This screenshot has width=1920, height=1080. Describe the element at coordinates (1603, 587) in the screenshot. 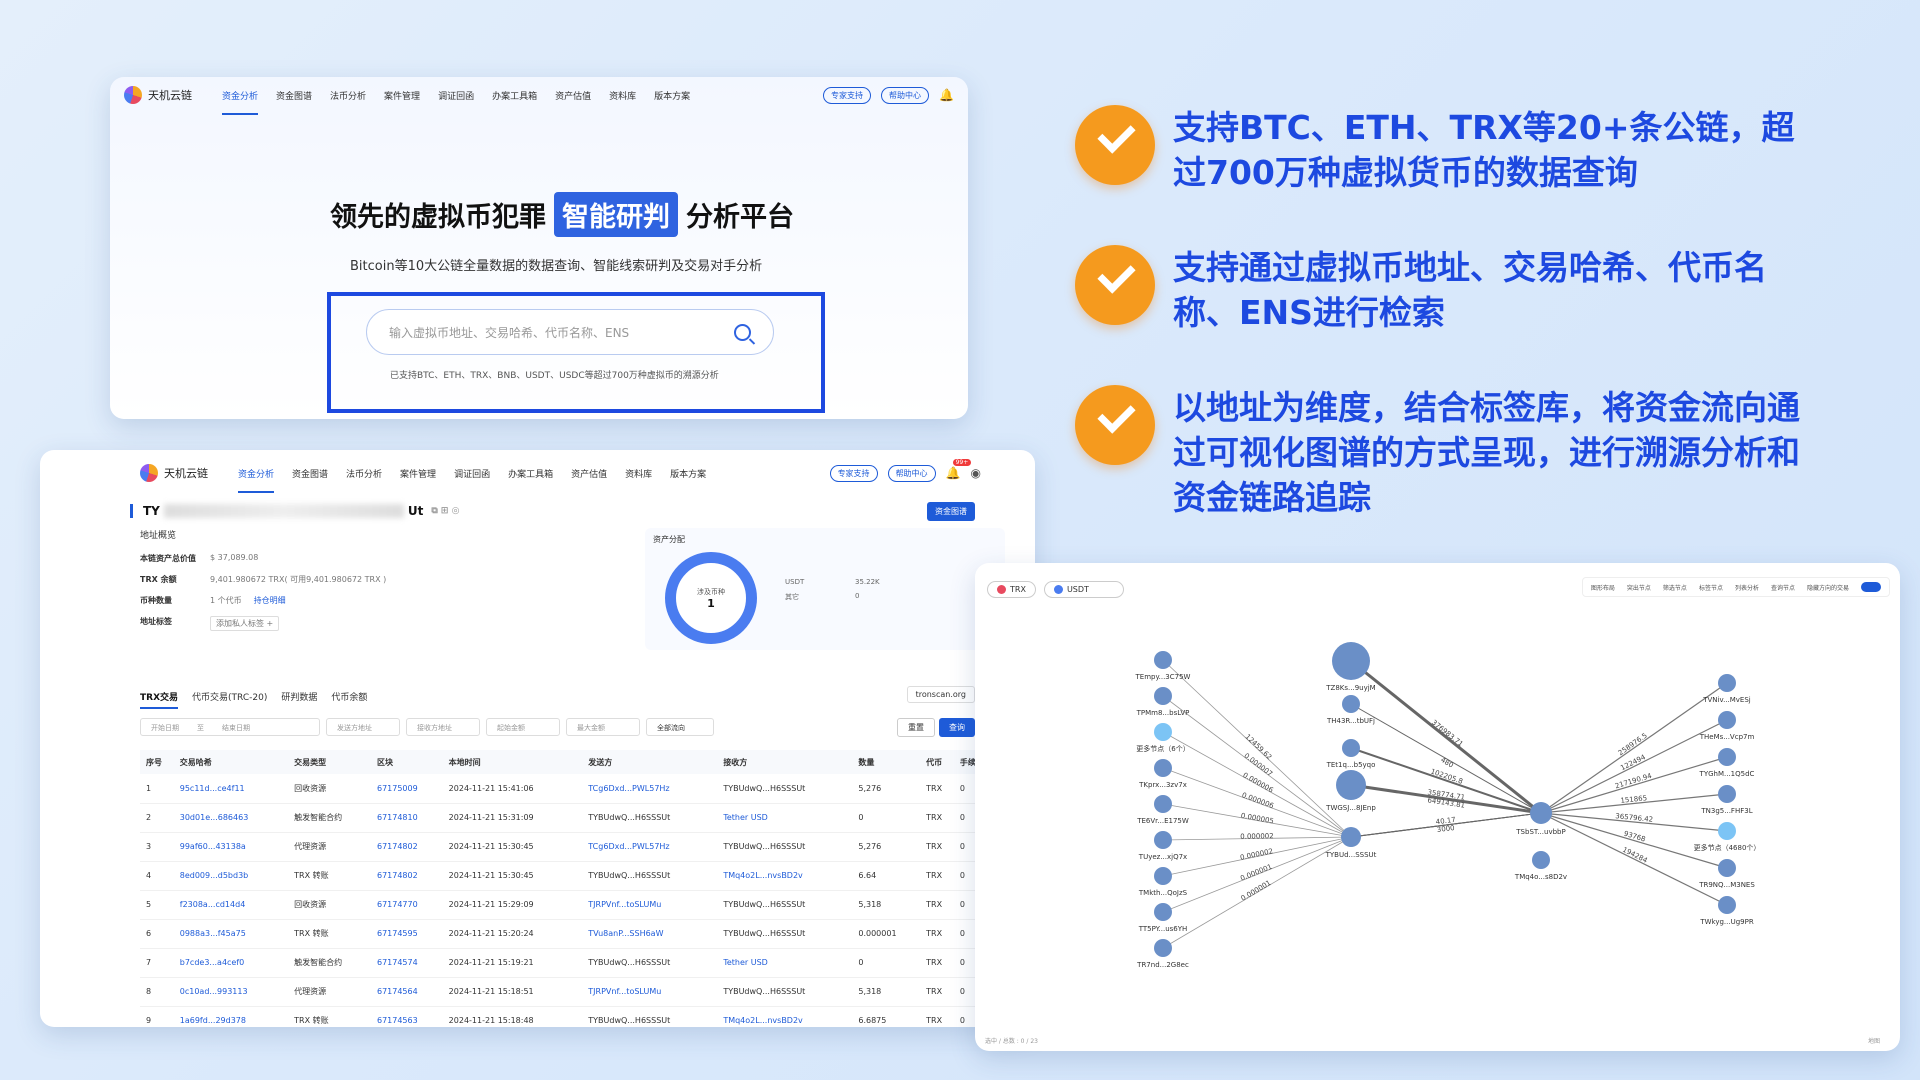

I see `tool-layout: 图形布局` at that location.